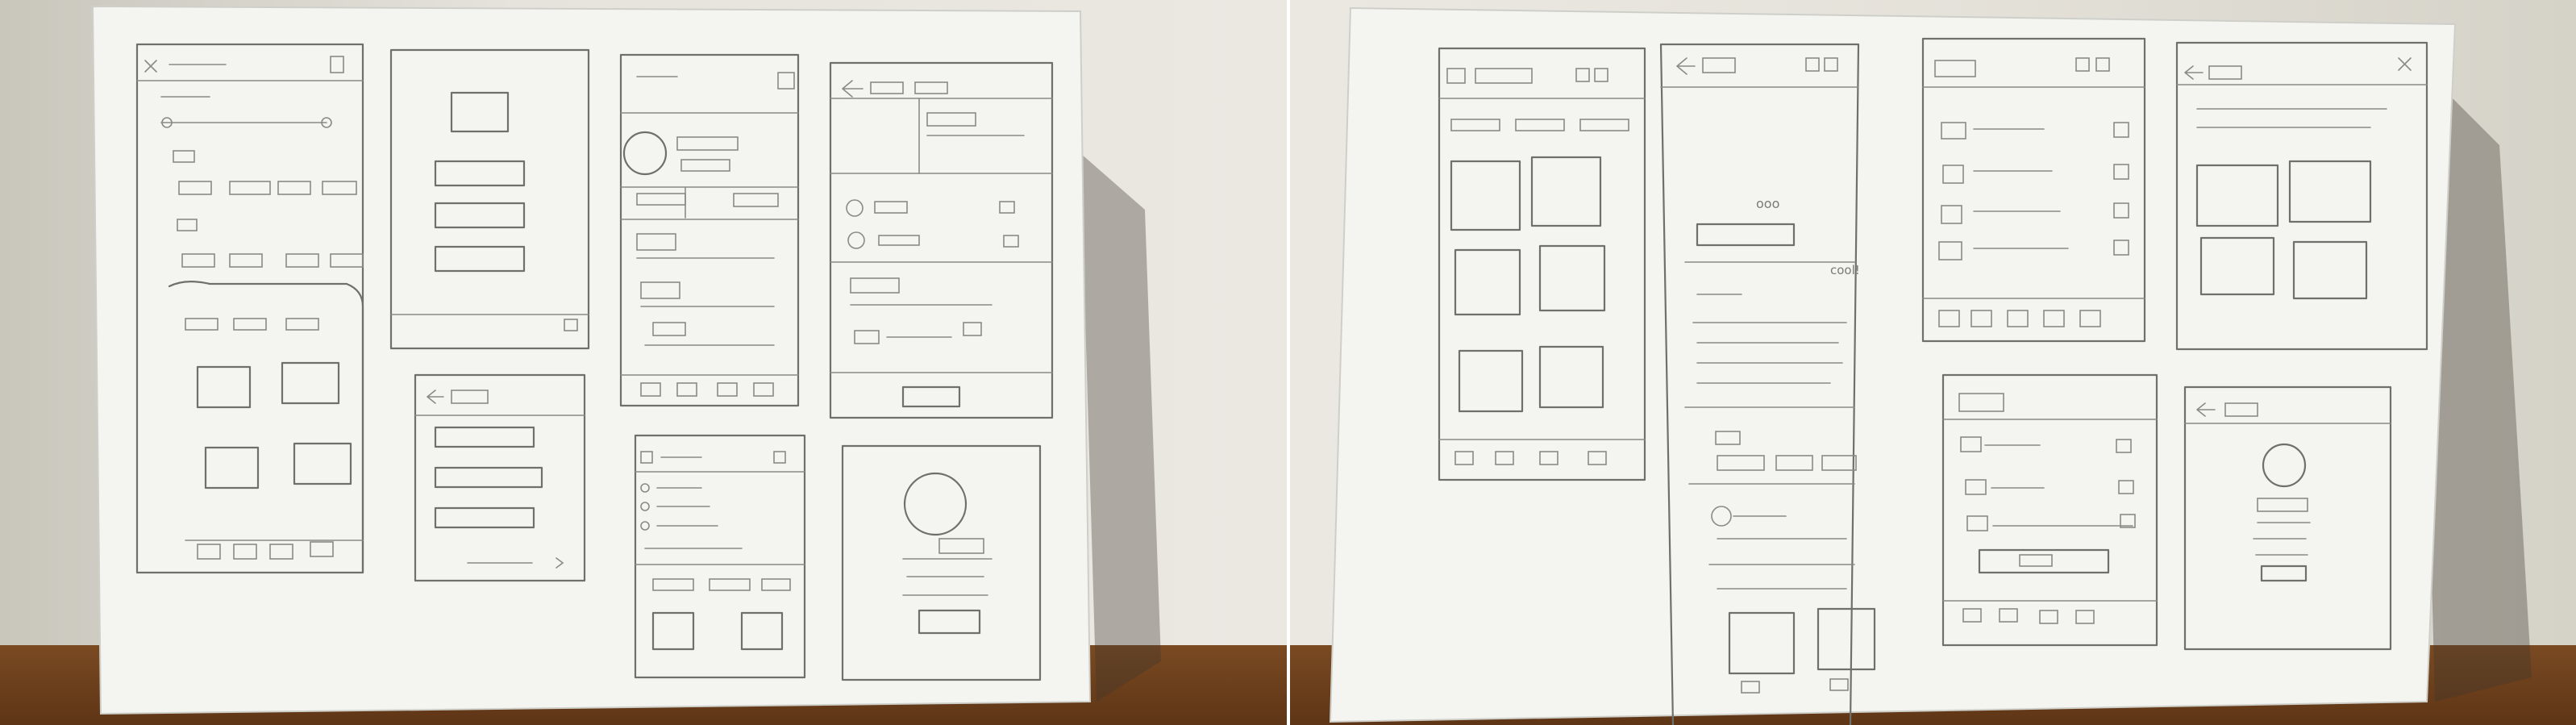 The image size is (2576, 725). Describe the element at coordinates (1768, 203) in the screenshot. I see `svg-text: ooo` at that location.